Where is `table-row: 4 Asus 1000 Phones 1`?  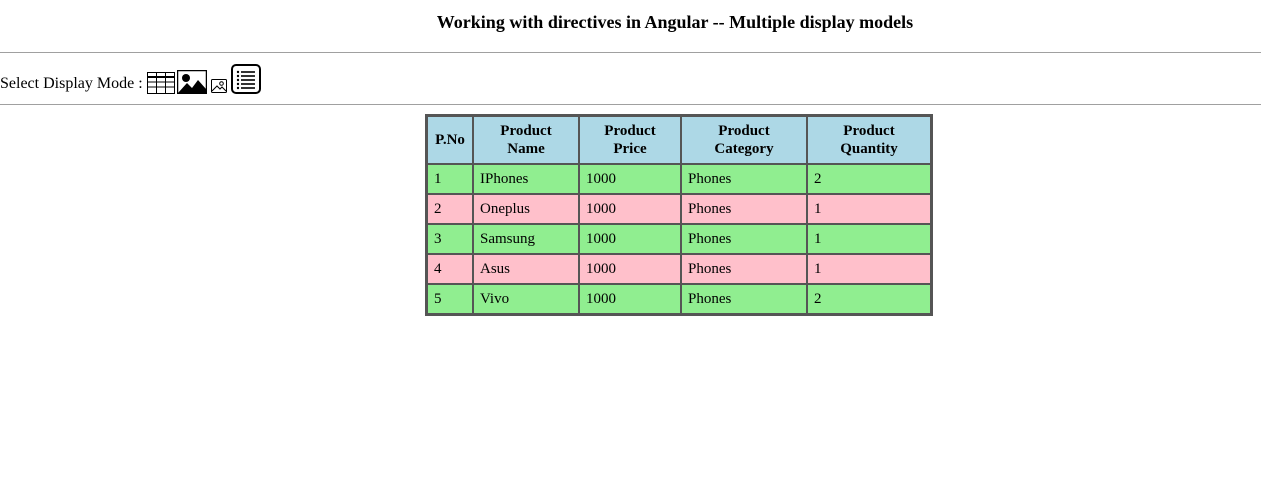
table-row: 4 Asus 1000 Phones 1 is located at coordinates (679, 269).